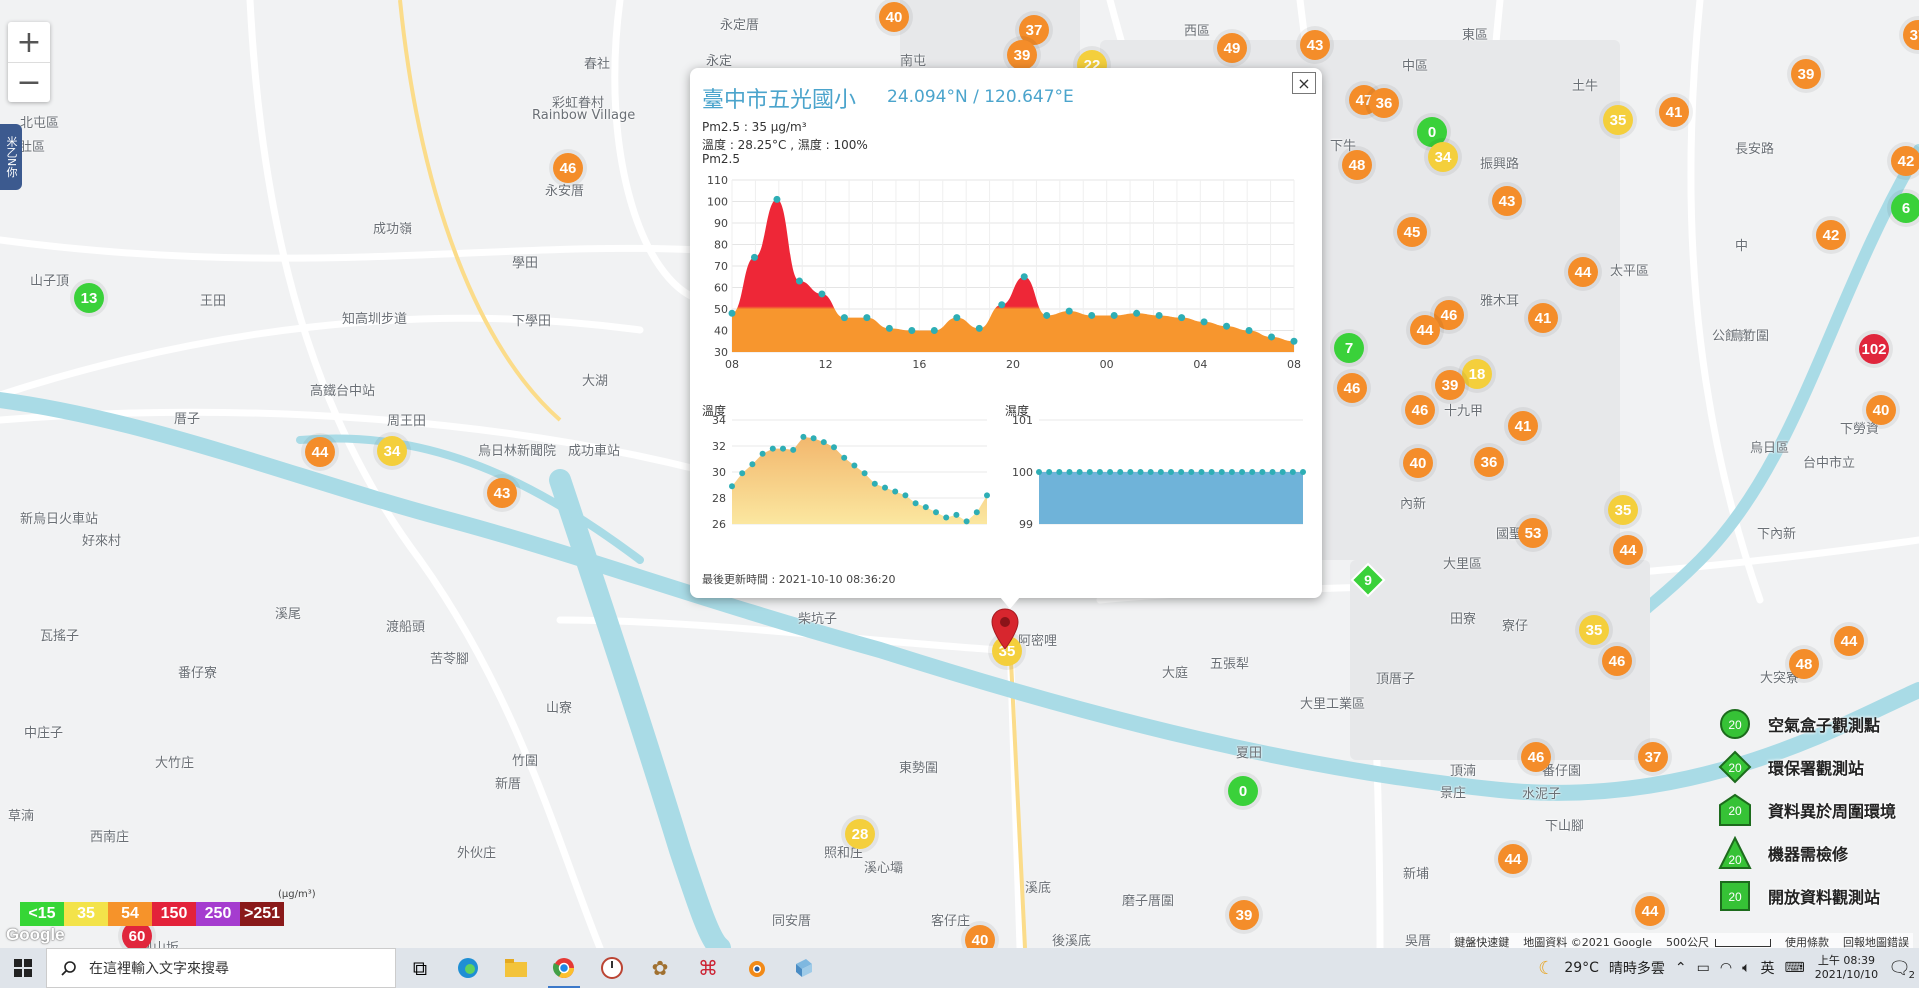  What do you see at coordinates (516, 968) in the screenshot?
I see `taskbar-app-explorer` at bounding box center [516, 968].